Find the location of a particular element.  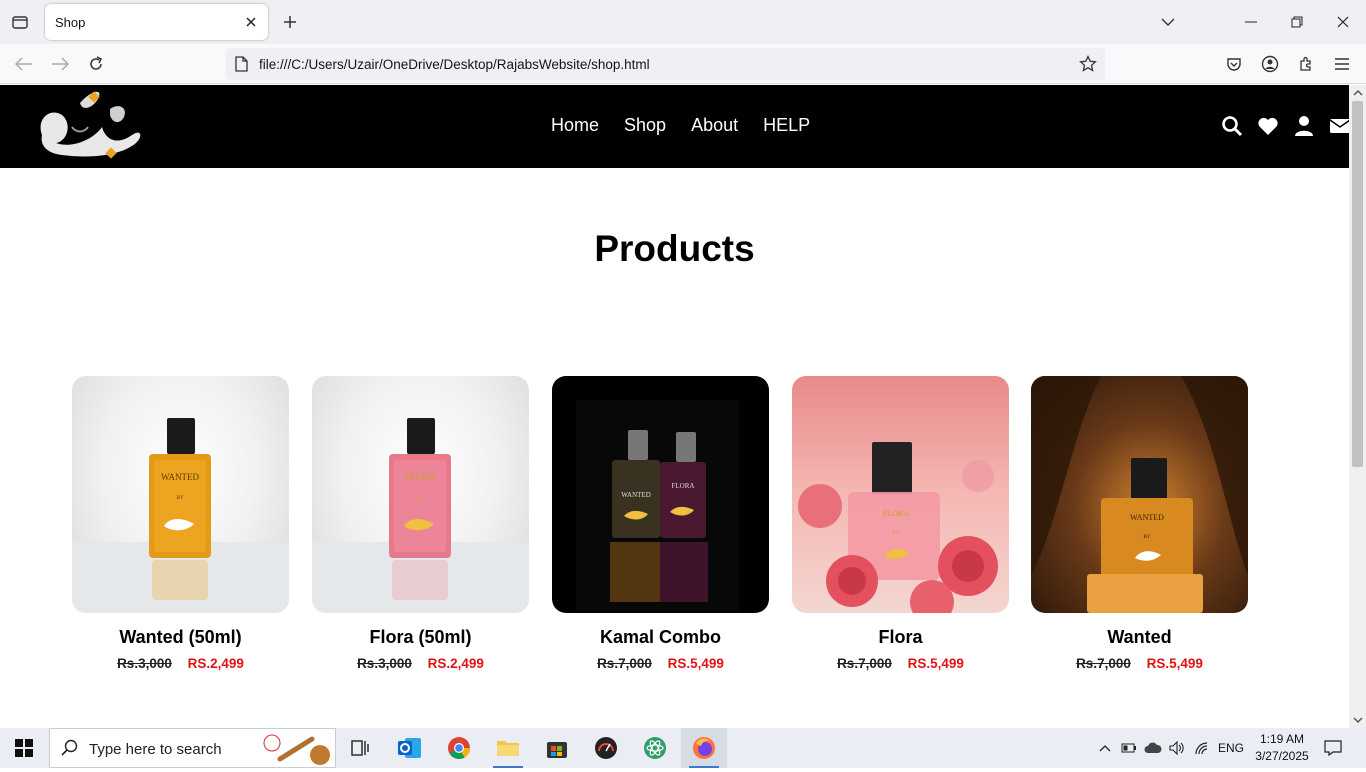

bookmark-star-icon is located at coordinates (1088, 66).